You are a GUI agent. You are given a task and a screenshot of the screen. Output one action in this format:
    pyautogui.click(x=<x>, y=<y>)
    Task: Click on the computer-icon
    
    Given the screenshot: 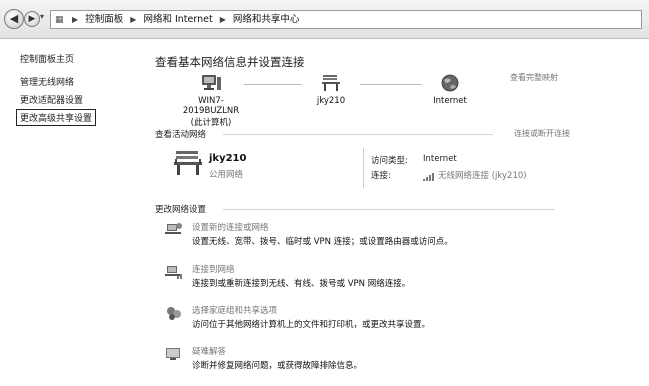 What is the action you would take?
    pyautogui.click(x=211, y=82)
    